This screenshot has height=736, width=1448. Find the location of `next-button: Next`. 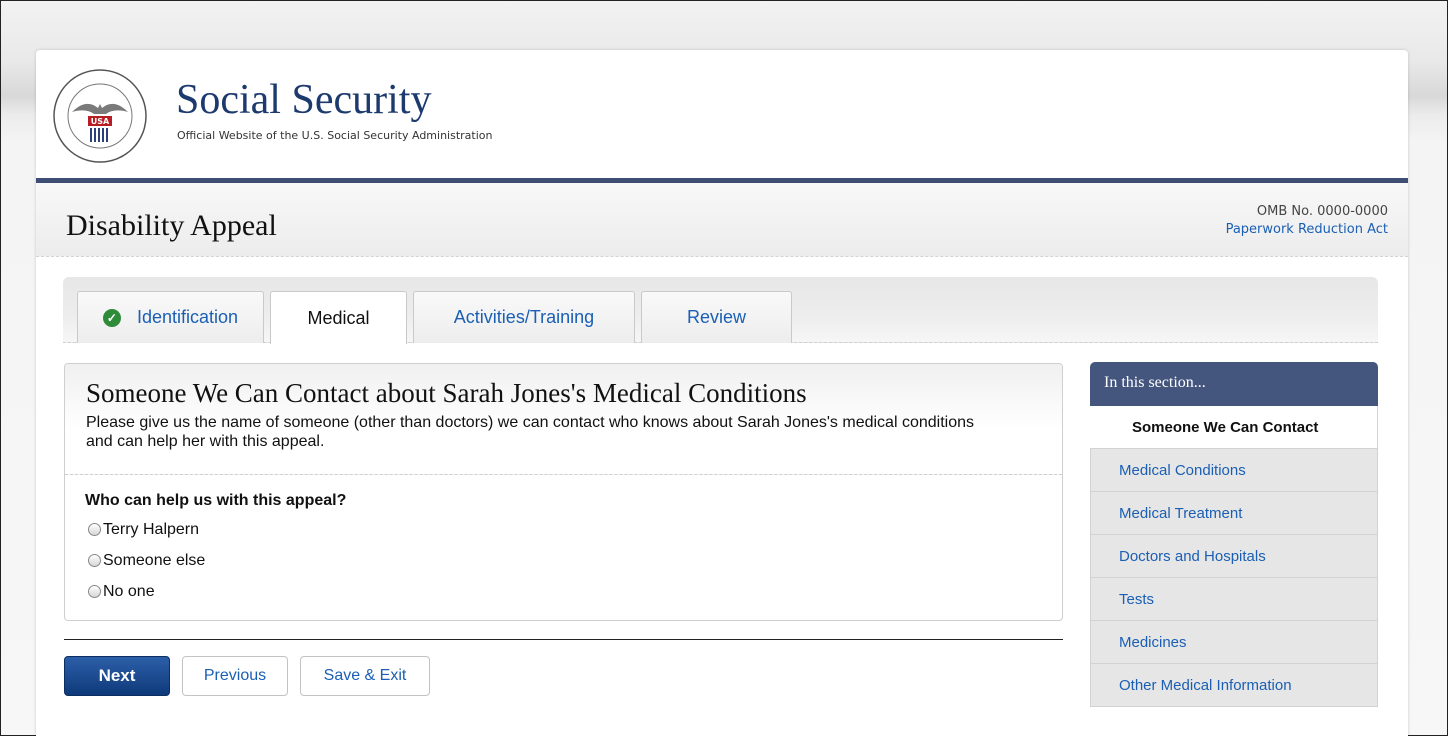

next-button: Next is located at coordinates (117, 676).